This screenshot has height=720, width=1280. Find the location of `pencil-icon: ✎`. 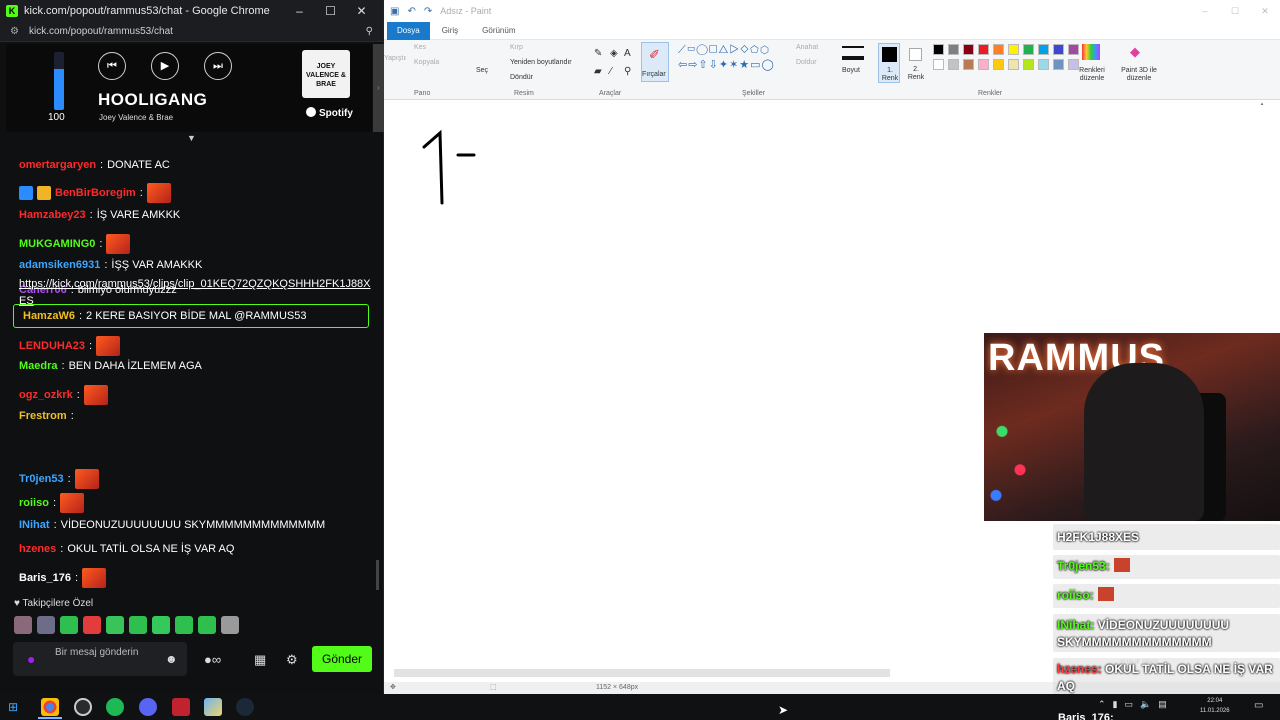

pencil-icon: ✎ is located at coordinates (598, 53).